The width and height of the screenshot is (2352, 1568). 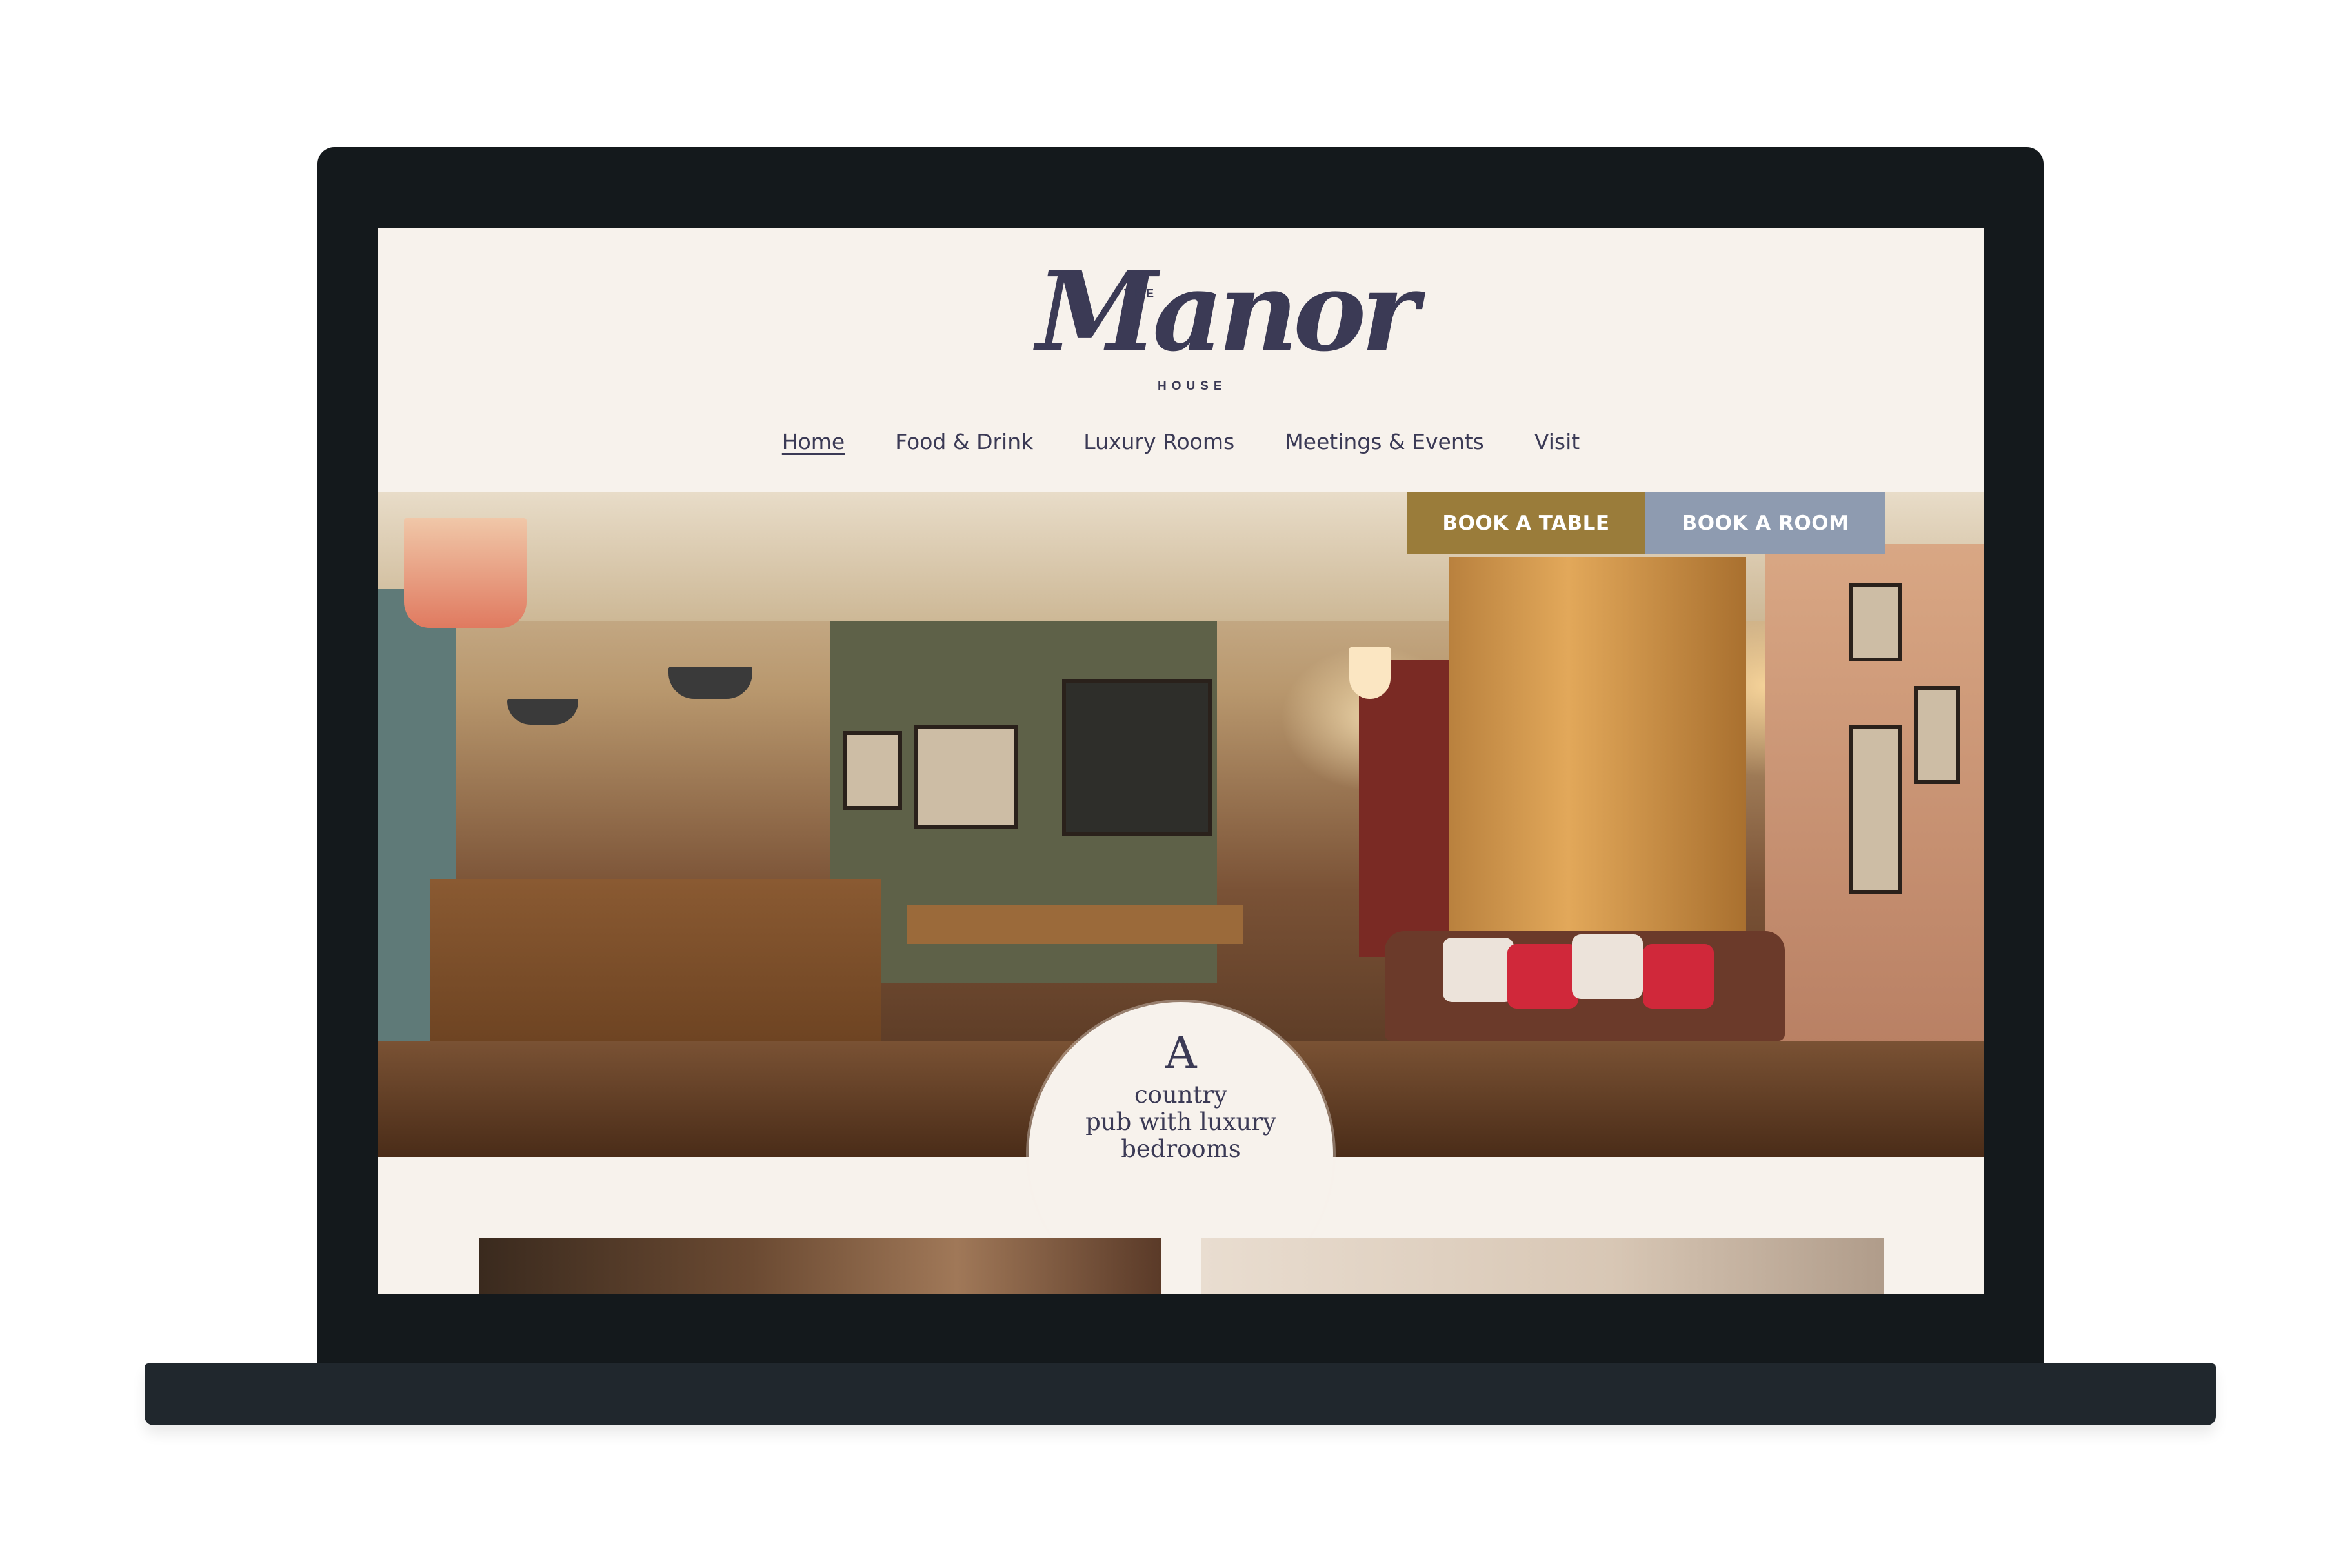 What do you see at coordinates (1180, 1394) in the screenshot?
I see `laptop-base` at bounding box center [1180, 1394].